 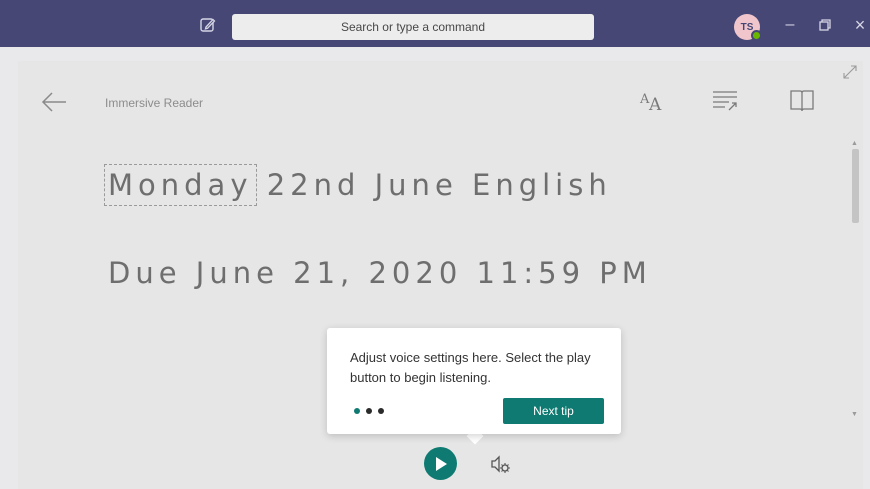 What do you see at coordinates (854, 414) in the screenshot?
I see `scroll-down-icon: ▼` at bounding box center [854, 414].